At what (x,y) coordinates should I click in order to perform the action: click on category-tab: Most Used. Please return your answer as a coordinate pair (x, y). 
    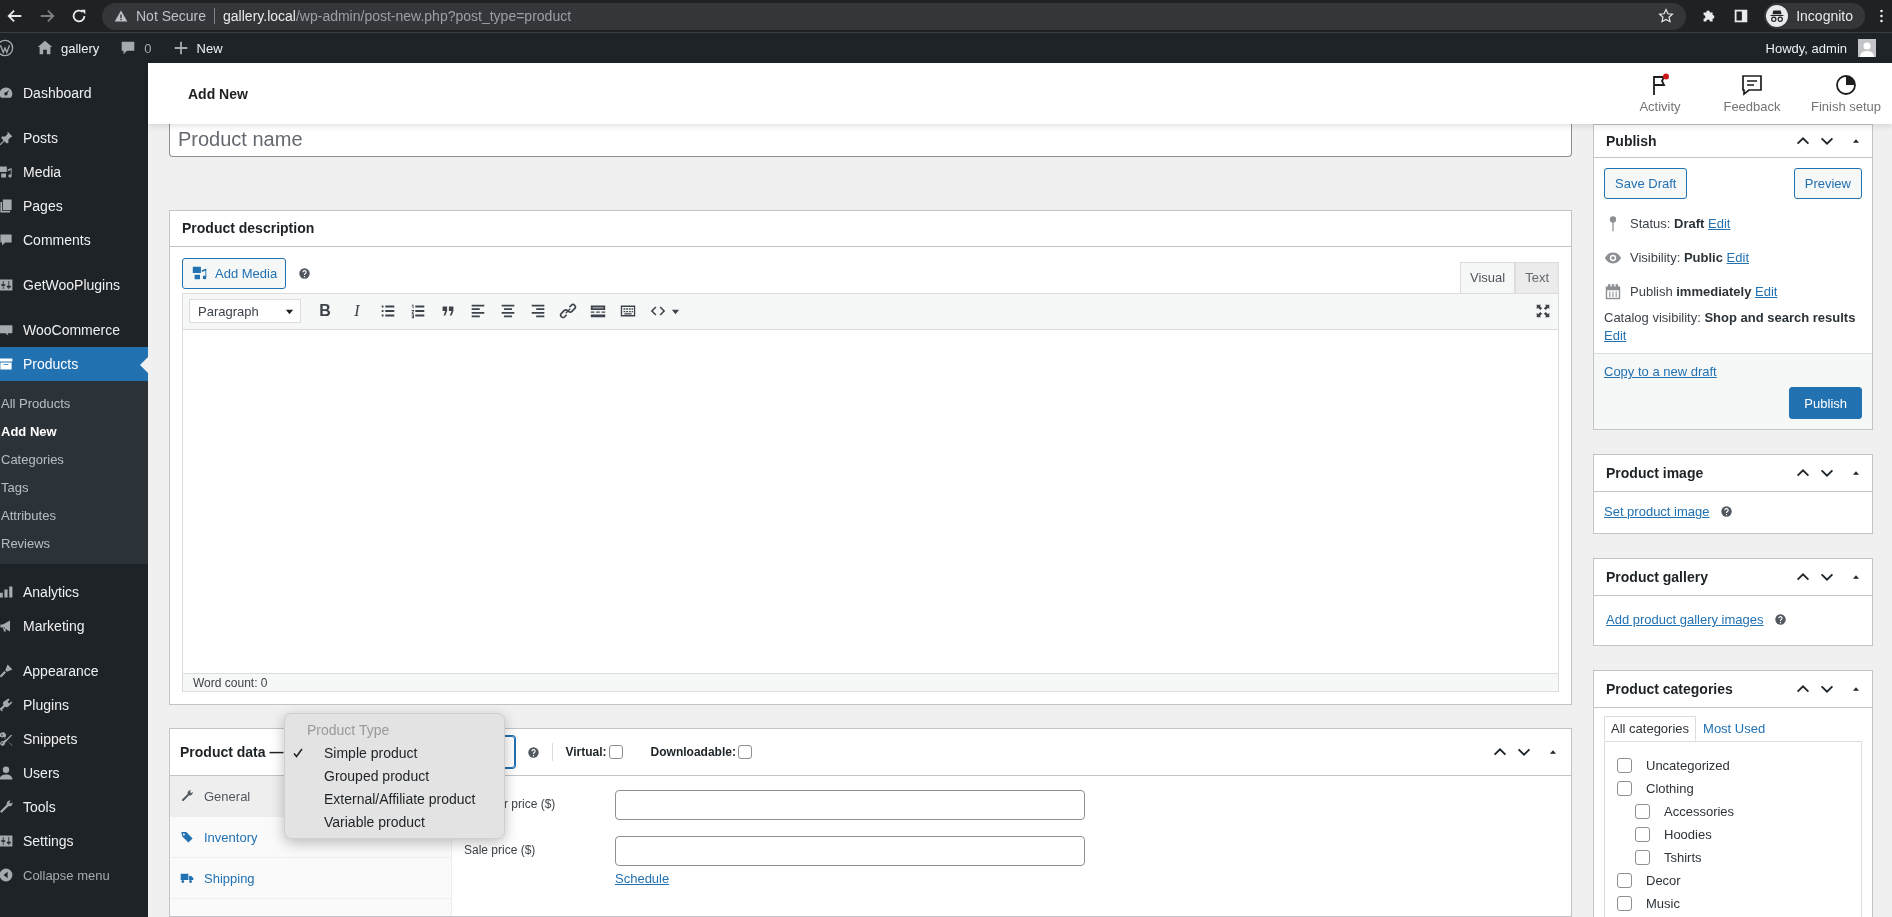
    Looking at the image, I should click on (1734, 729).